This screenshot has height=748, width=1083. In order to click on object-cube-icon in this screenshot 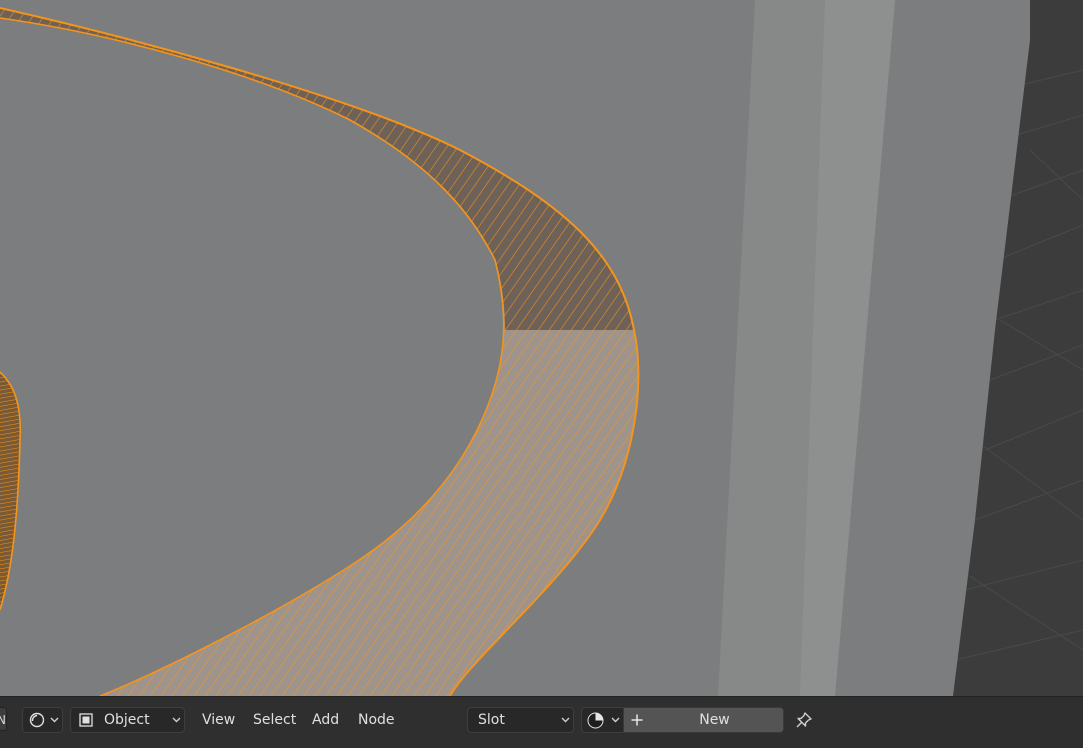, I will do `click(86, 720)`.